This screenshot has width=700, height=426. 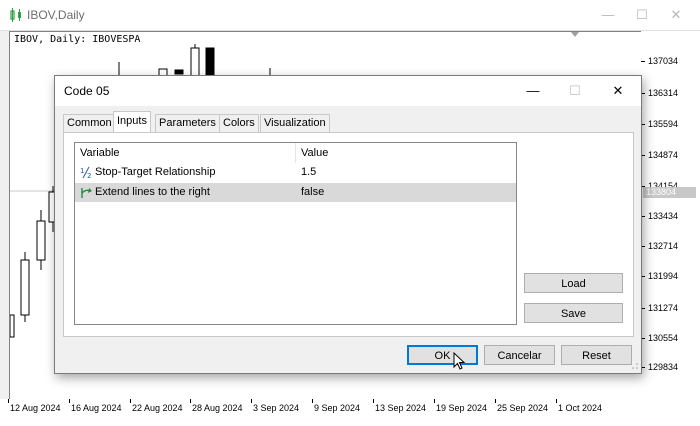 I want to click on cancel-button: Cancelar, so click(x=519, y=355).